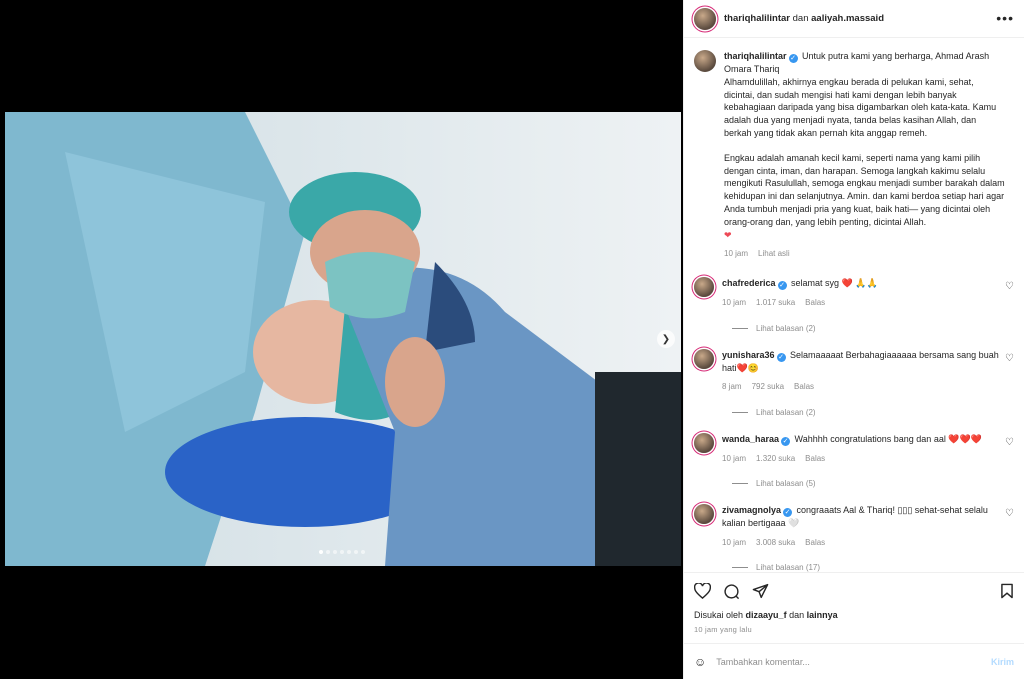 The height and width of the screenshot is (679, 1024). What do you see at coordinates (705, 61) in the screenshot?
I see `caption-avatar` at bounding box center [705, 61].